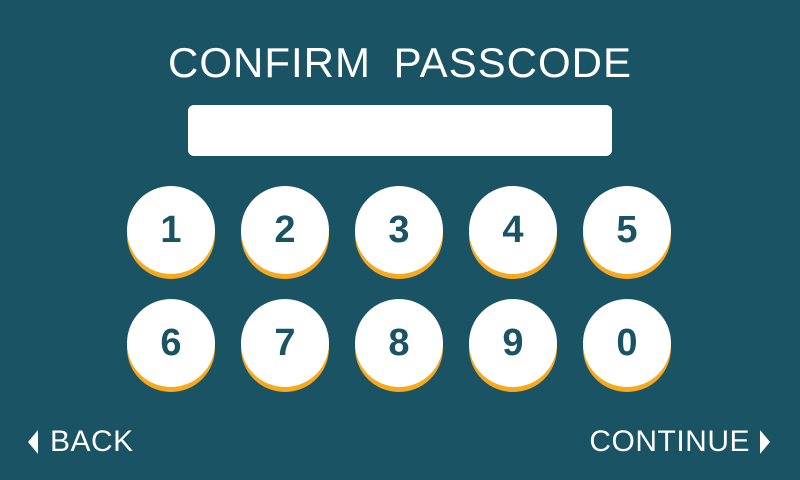  Describe the element at coordinates (171, 230) in the screenshot. I see `keypad-key-1: 1` at that location.